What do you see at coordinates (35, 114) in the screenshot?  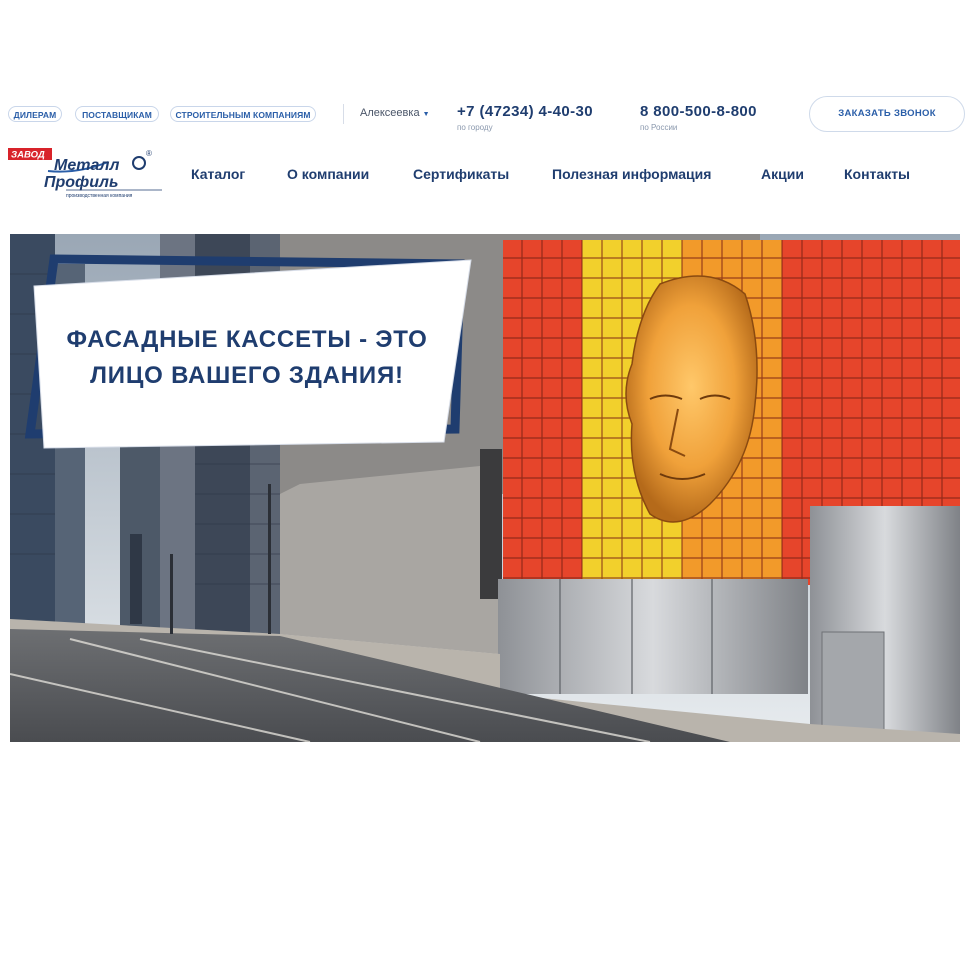 I see `tag-dealers: ДИЛЕРАМ` at bounding box center [35, 114].